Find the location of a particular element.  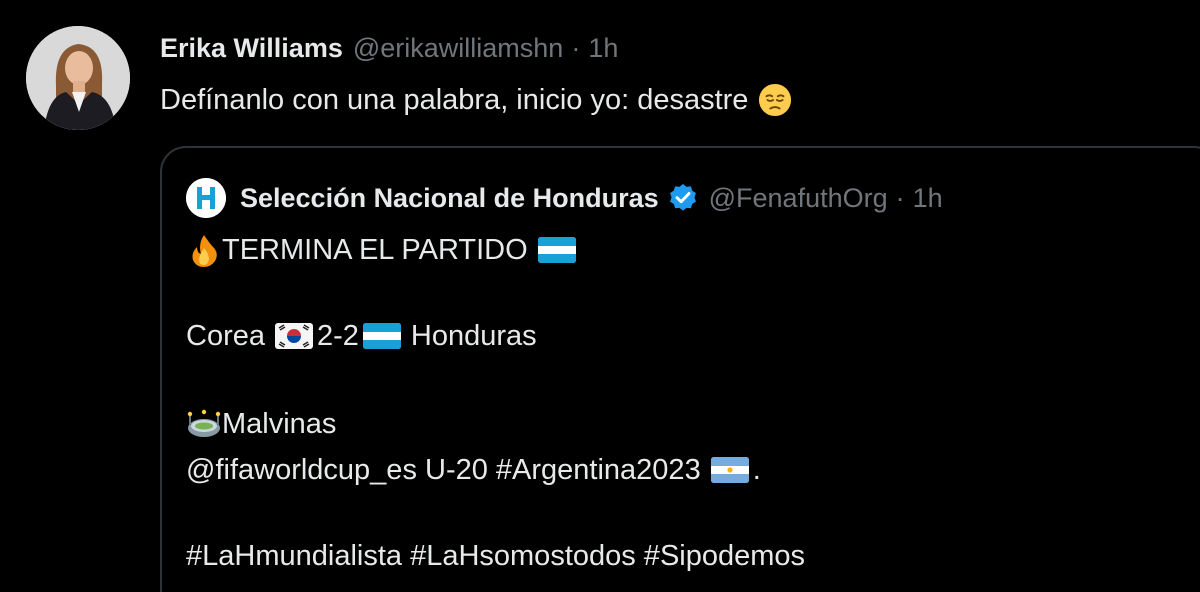

quoted-text-line-4: @fifaworldcup_es U-20 #Argentina2023 . is located at coordinates (473, 470).